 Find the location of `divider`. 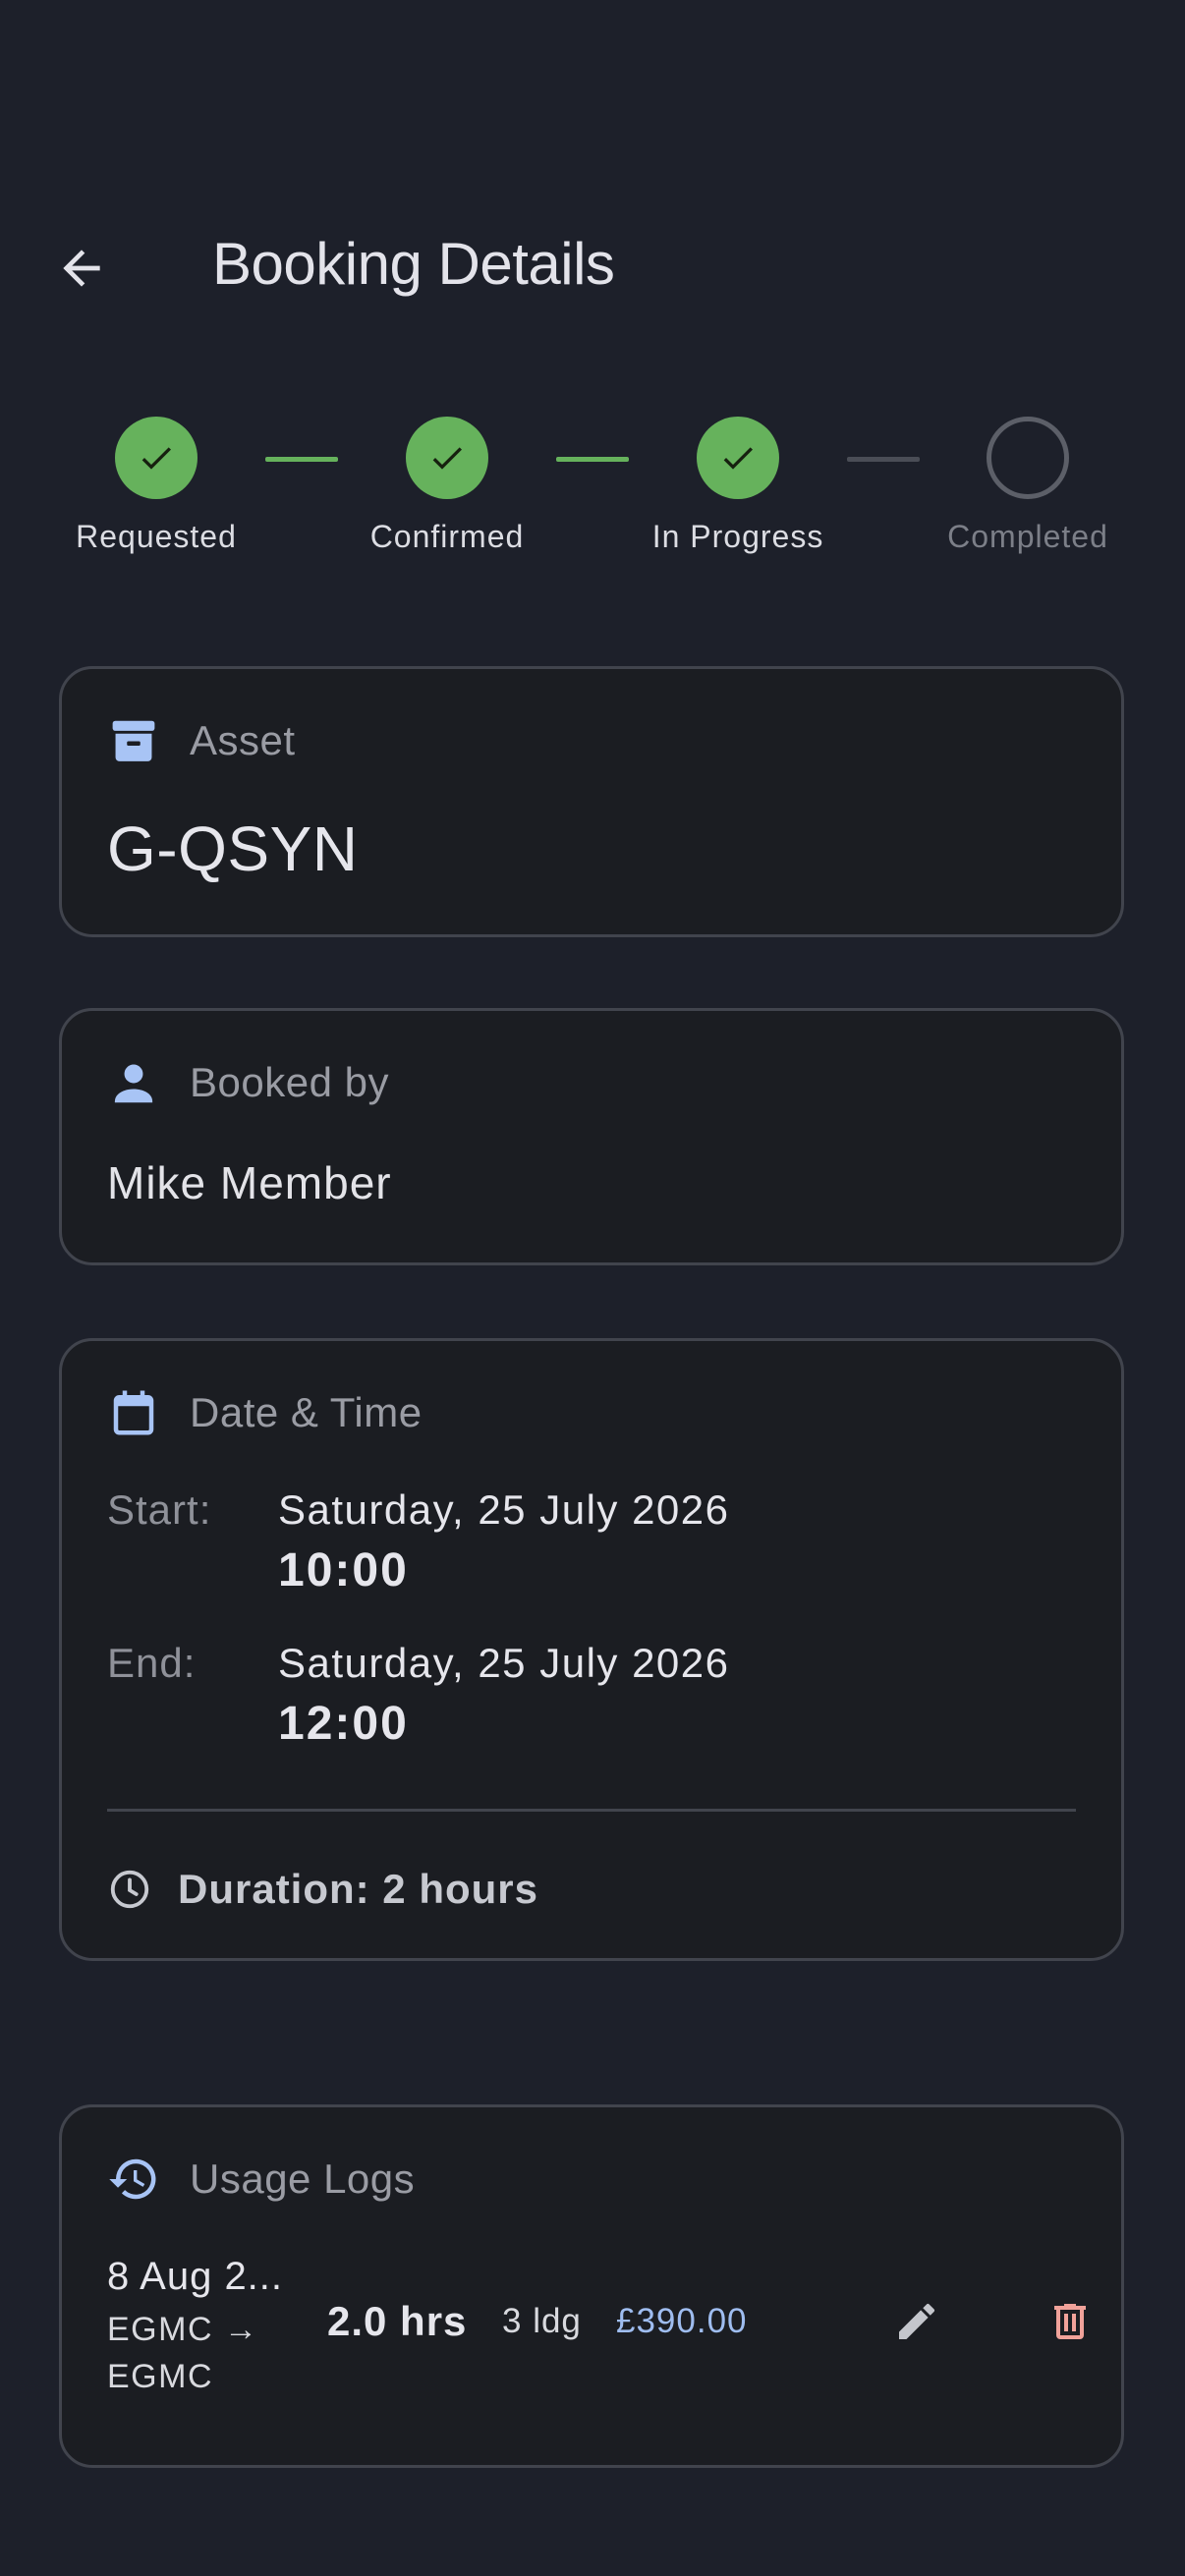

divider is located at coordinates (592, 1810).